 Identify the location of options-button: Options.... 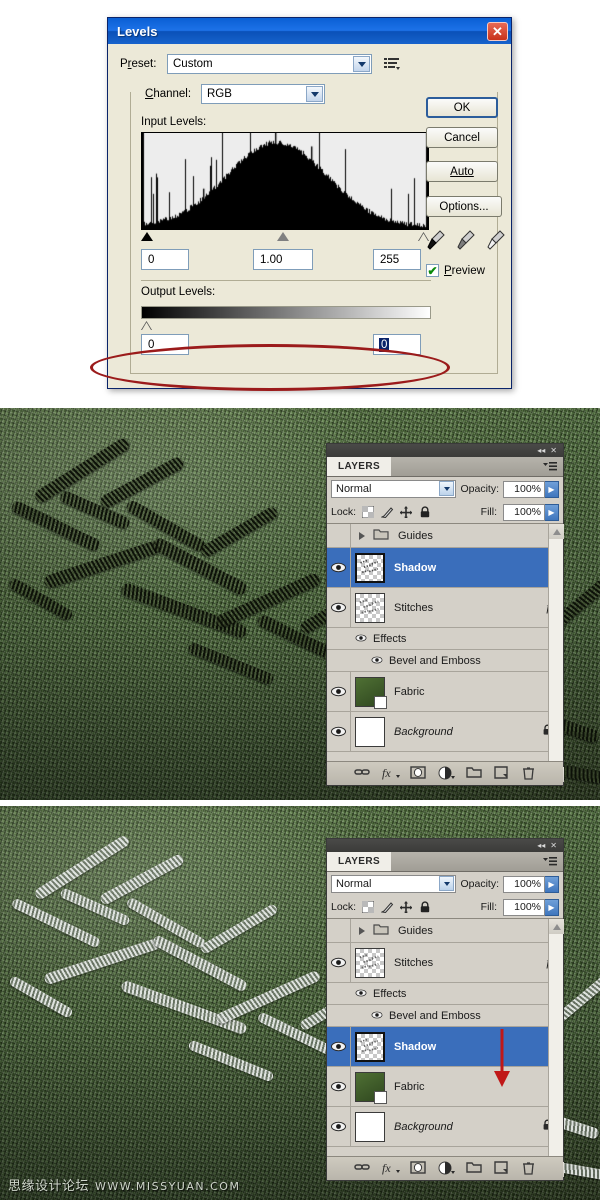
(464, 206).